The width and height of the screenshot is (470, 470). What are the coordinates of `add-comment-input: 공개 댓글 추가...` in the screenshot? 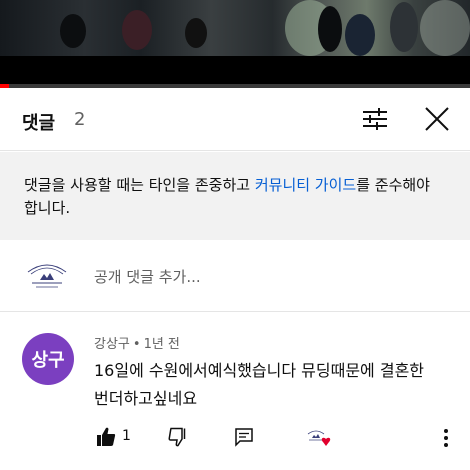 It's located at (147, 276).